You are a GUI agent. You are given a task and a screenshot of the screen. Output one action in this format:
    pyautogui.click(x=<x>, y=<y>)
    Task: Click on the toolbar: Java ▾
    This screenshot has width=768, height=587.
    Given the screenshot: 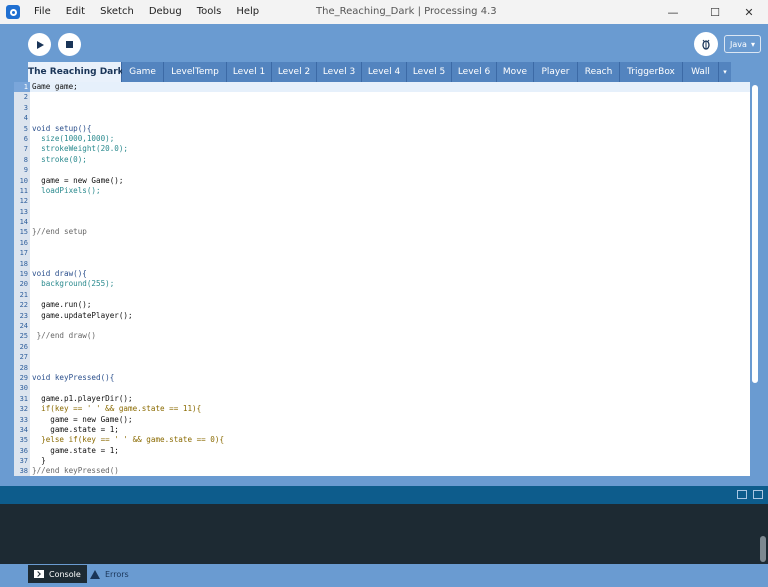 What is the action you would take?
    pyautogui.click(x=384, y=43)
    